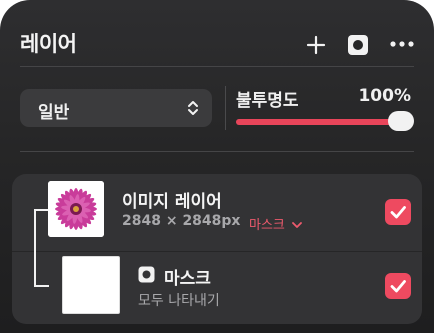  Describe the element at coordinates (225, 108) in the screenshot. I see `control-separator` at that location.